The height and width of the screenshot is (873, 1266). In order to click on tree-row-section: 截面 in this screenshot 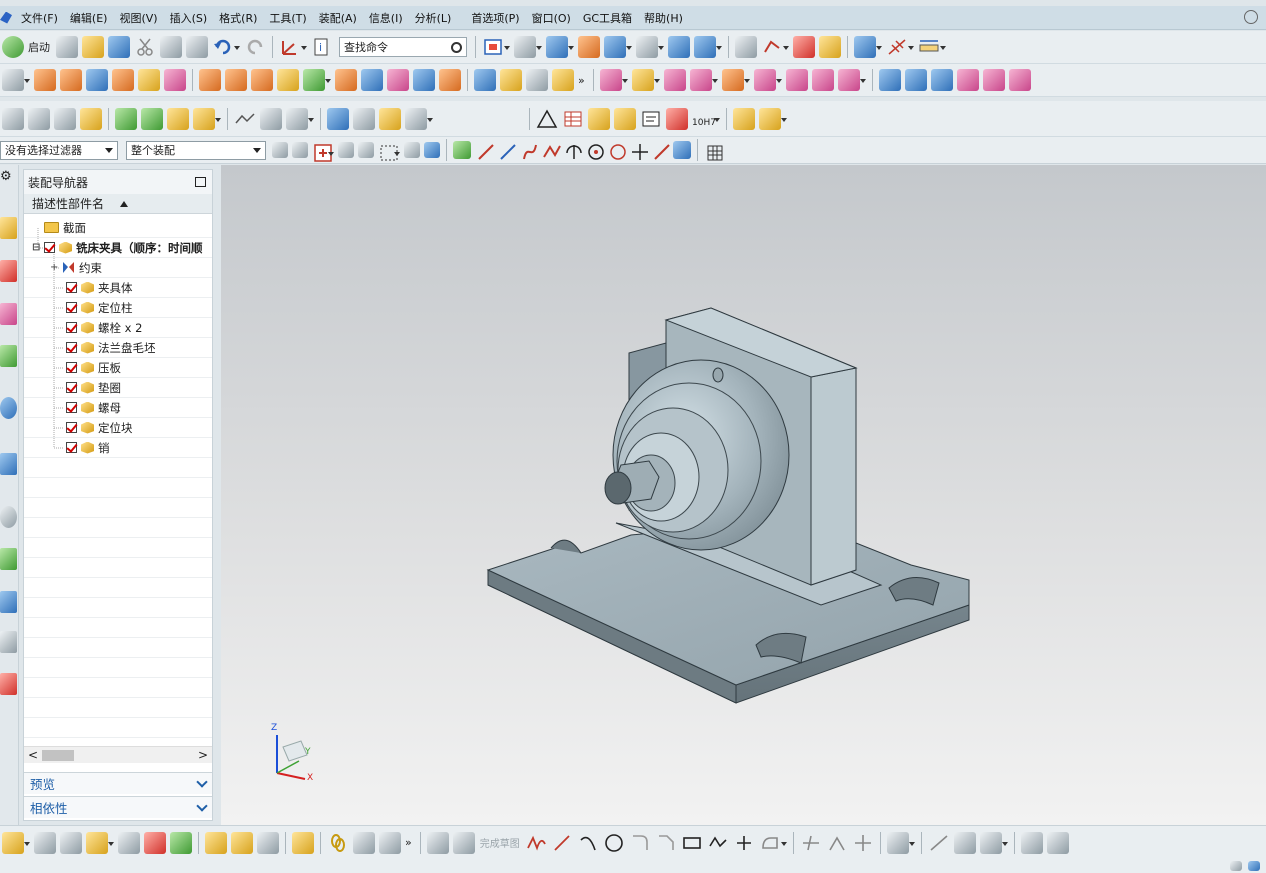, I will do `click(118, 228)`.